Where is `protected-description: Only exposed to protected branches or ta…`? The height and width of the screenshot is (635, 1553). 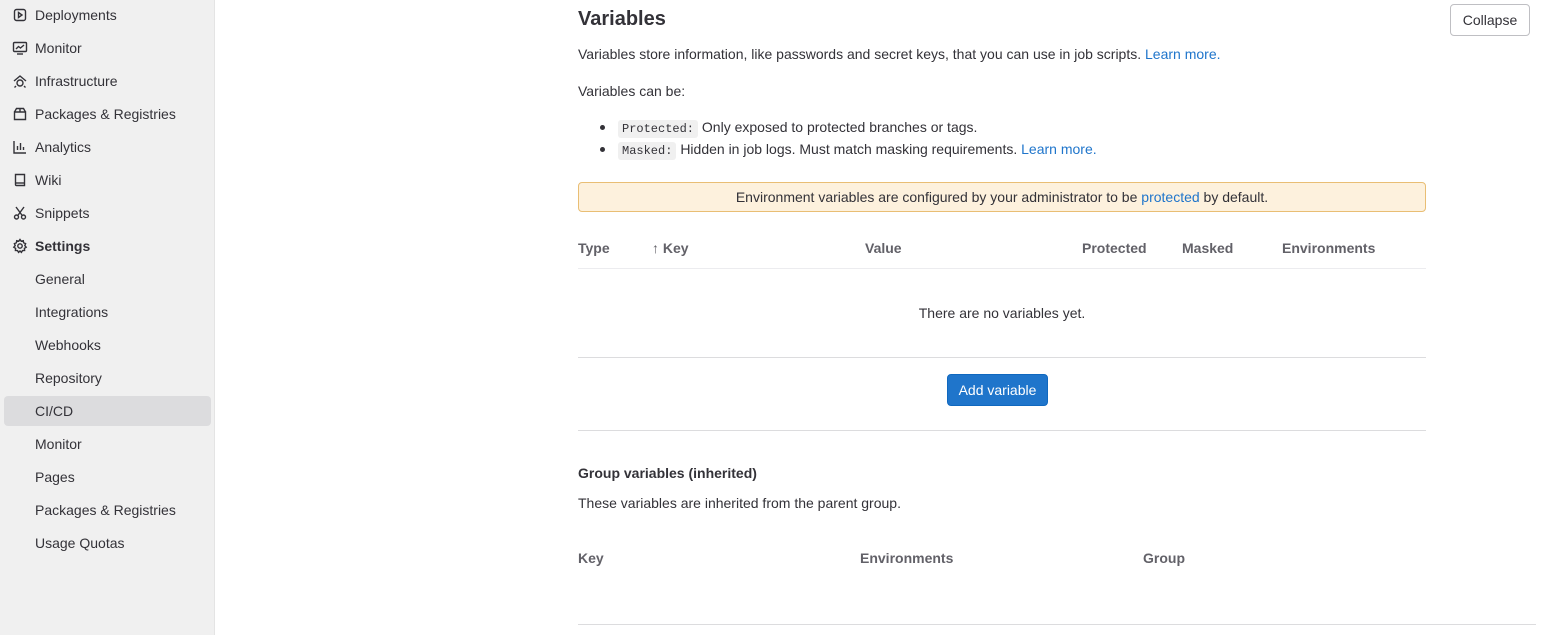 protected-description: Only exposed to protected branches or ta… is located at coordinates (839, 127).